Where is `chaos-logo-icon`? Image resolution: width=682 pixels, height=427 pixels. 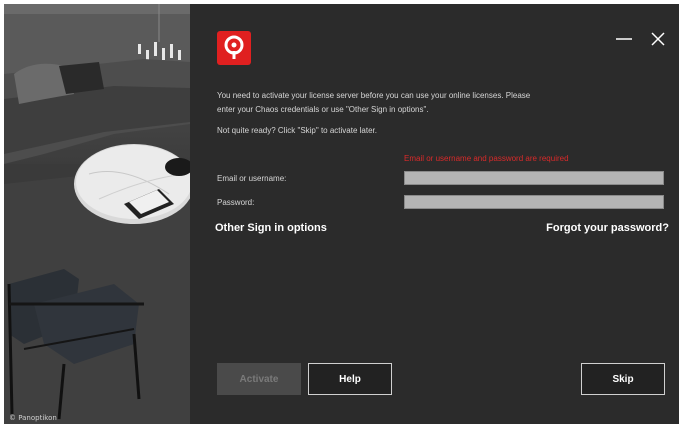
chaos-logo-icon is located at coordinates (234, 47).